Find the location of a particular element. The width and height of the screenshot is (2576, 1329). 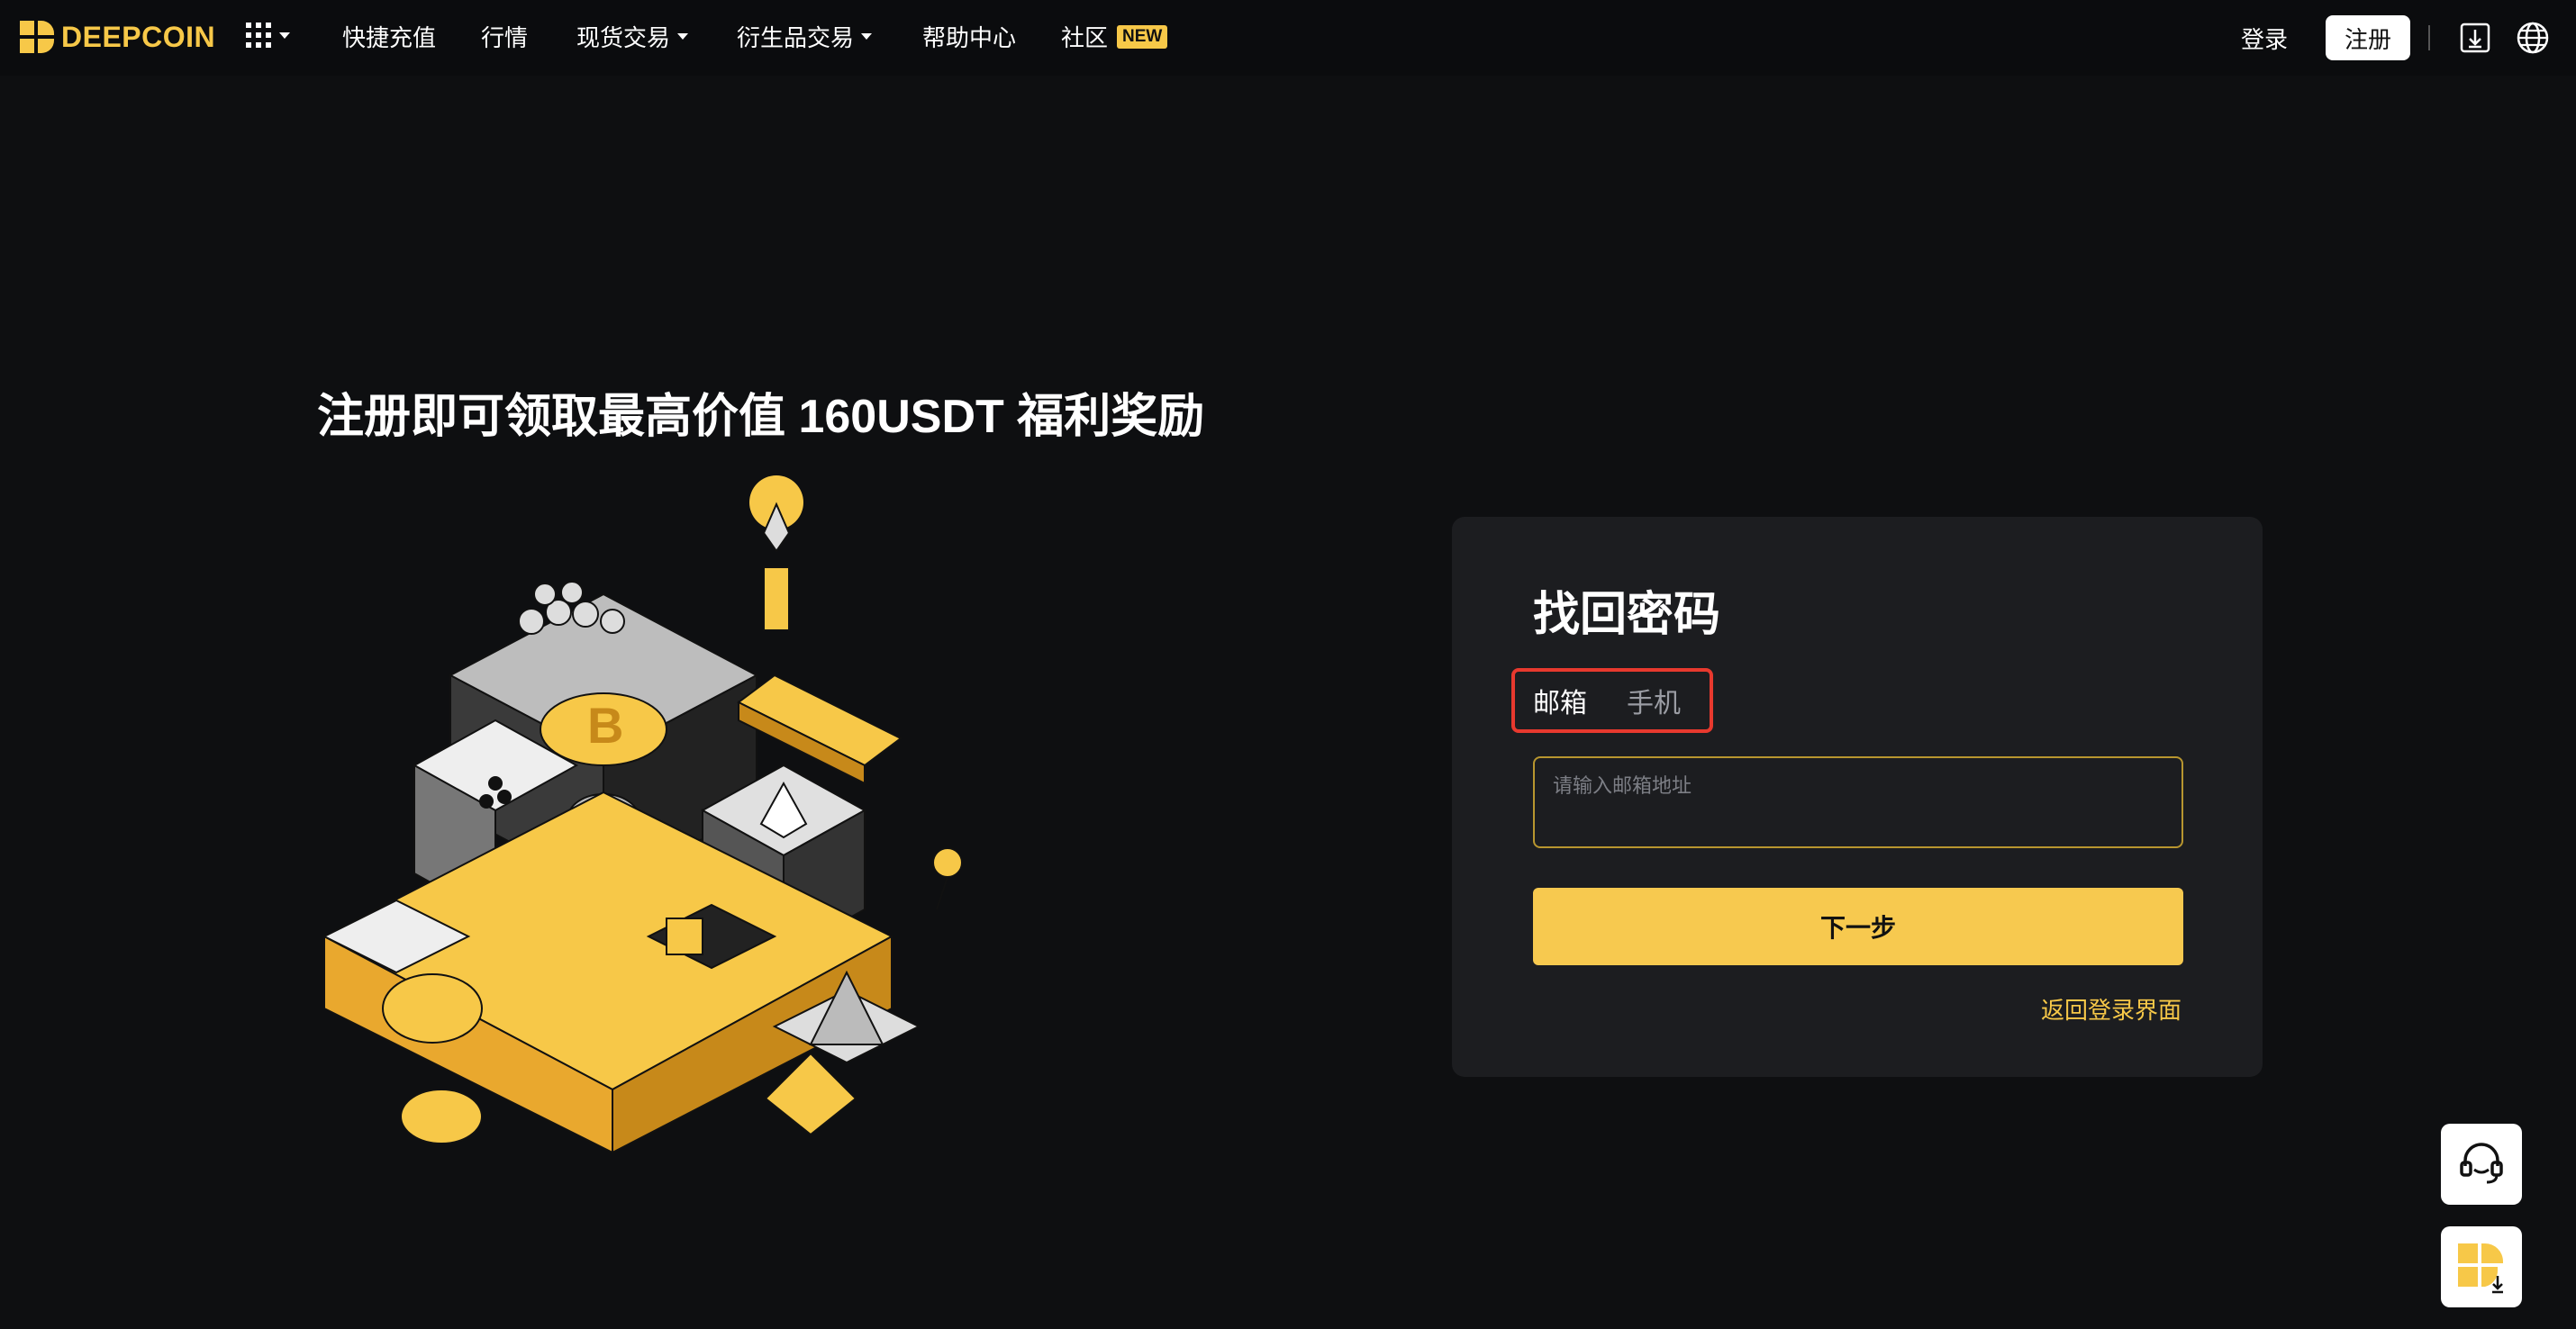

nav-item-label: 社区 is located at coordinates (1085, 37).